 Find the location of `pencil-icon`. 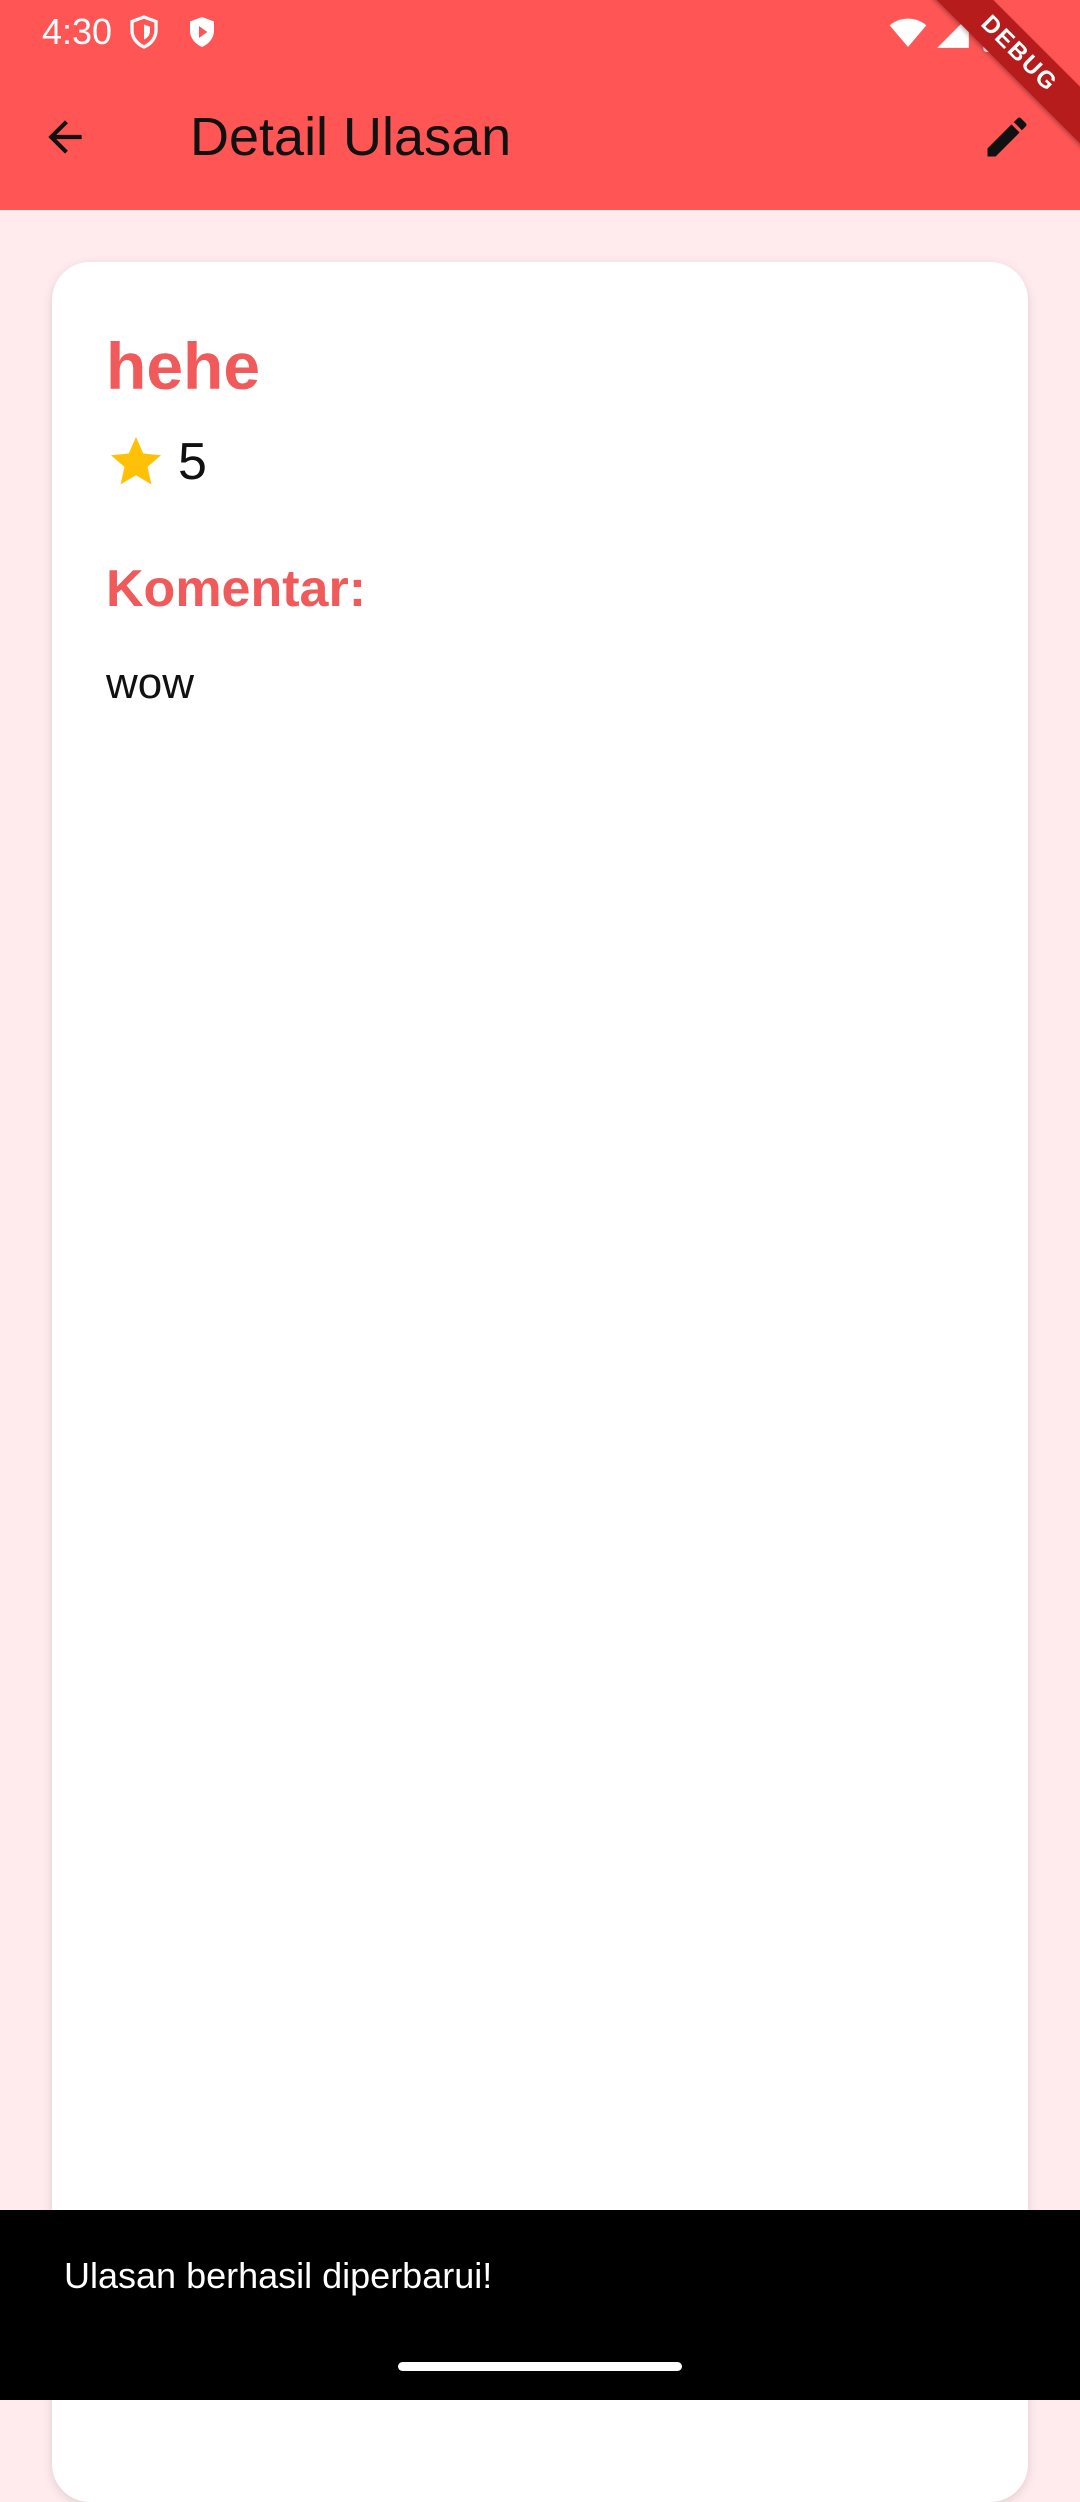

pencil-icon is located at coordinates (1007, 137).